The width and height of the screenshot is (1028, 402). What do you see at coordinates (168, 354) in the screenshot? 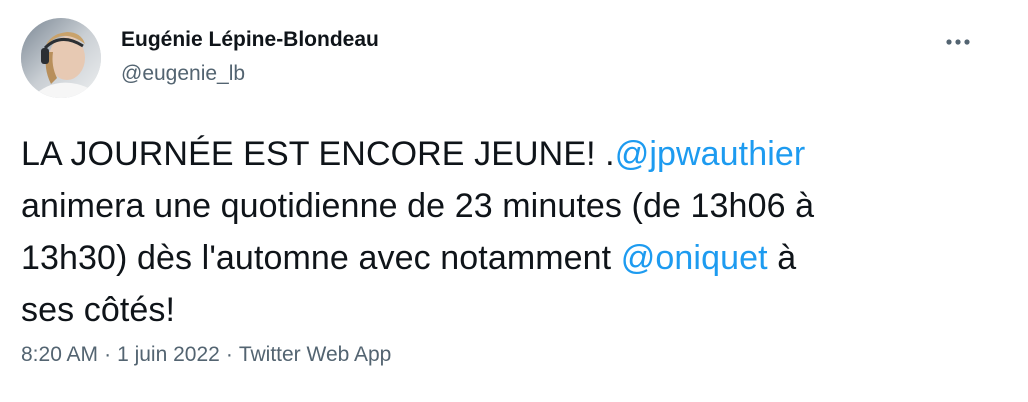
I see `tweet-date-link: 1 juin 2022` at bounding box center [168, 354].